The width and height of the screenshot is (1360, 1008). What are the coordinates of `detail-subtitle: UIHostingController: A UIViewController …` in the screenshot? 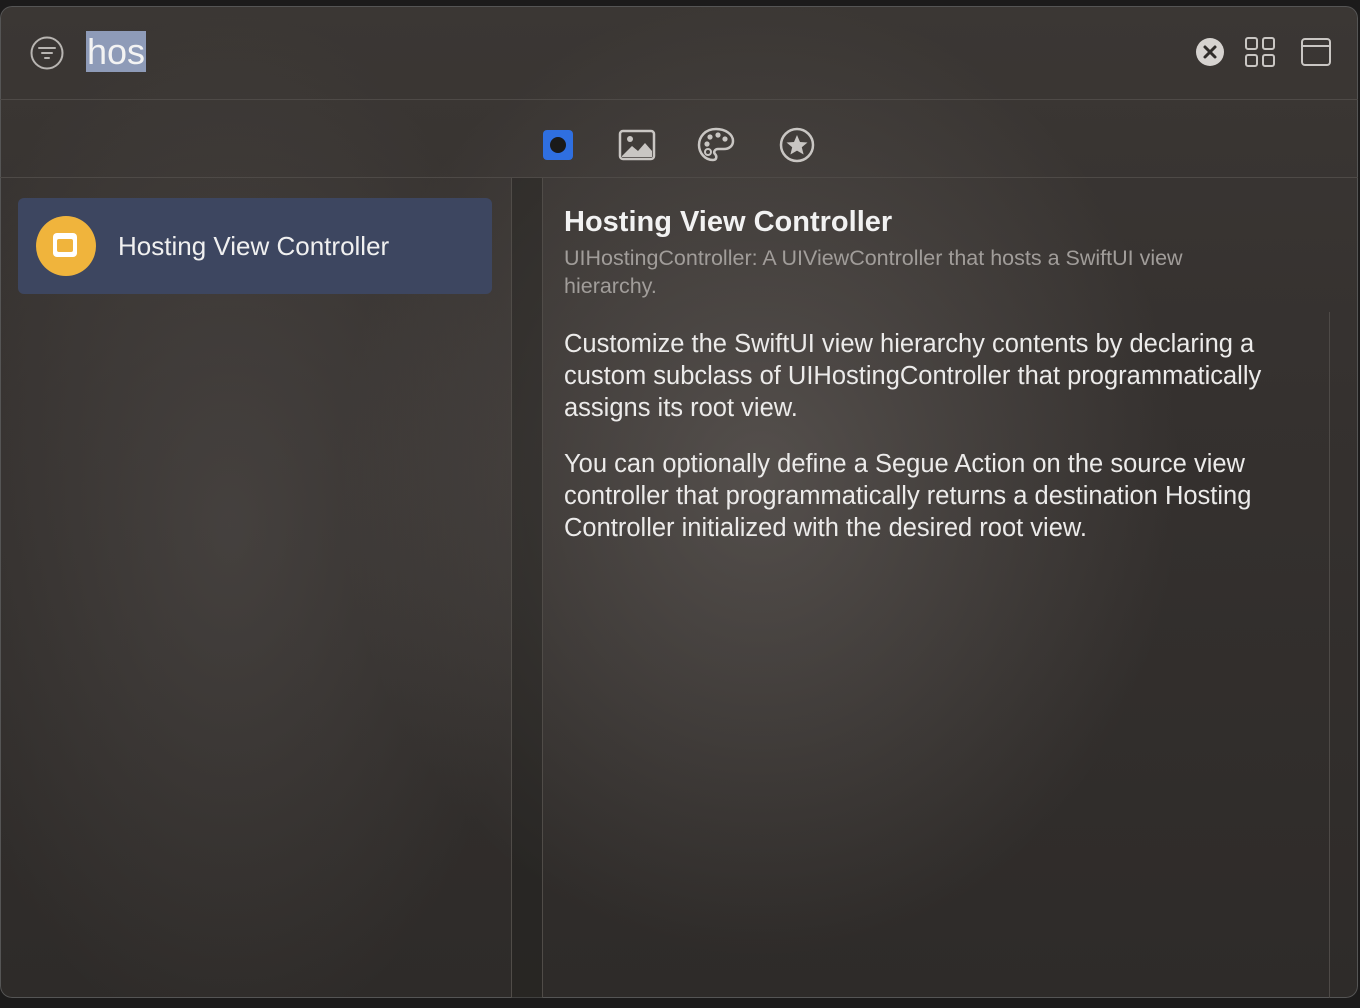 It's located at (873, 272).